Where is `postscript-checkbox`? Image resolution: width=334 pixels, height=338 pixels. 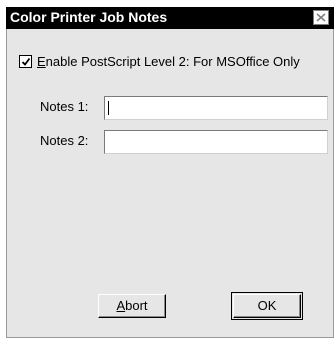 postscript-checkbox is located at coordinates (25, 61).